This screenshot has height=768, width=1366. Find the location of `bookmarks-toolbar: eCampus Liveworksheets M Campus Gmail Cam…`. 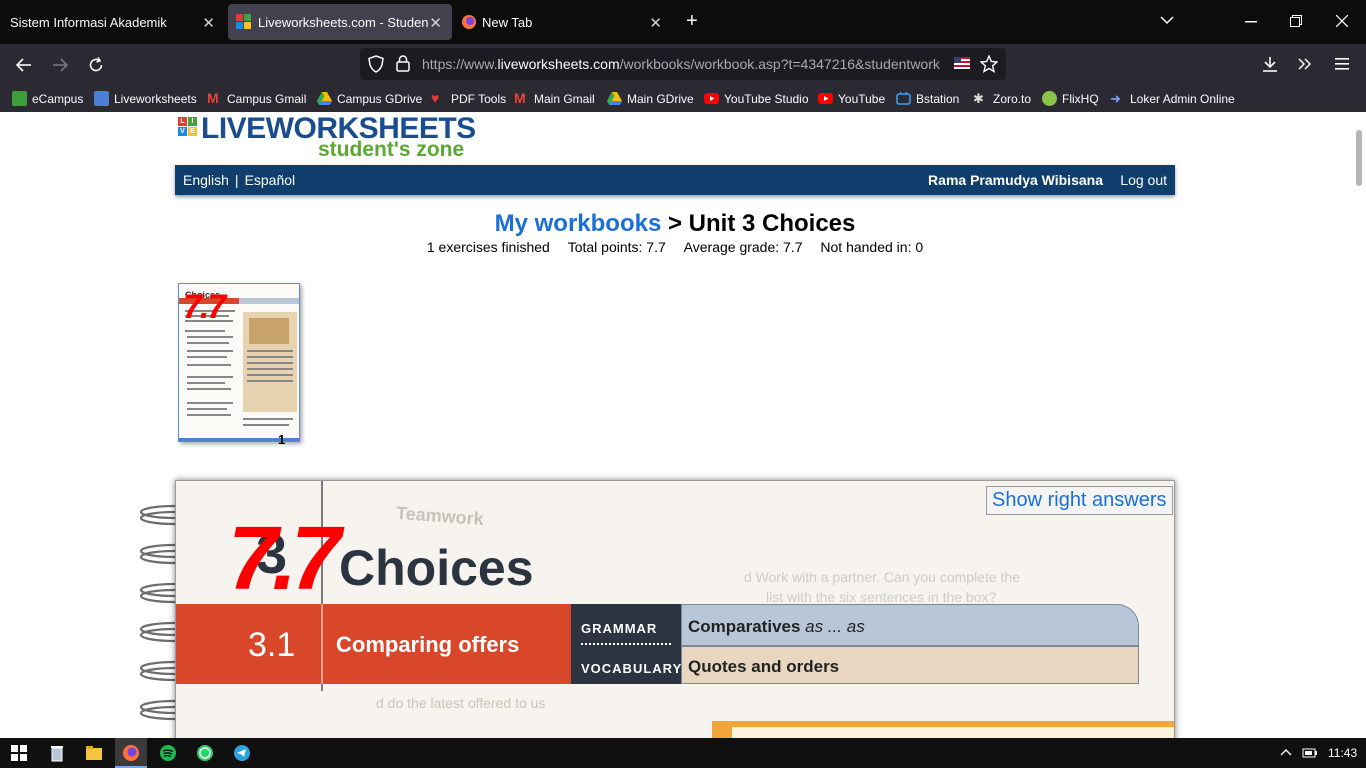

bookmarks-toolbar: eCampus Liveworksheets M Campus Gmail Cam… is located at coordinates (683, 99).